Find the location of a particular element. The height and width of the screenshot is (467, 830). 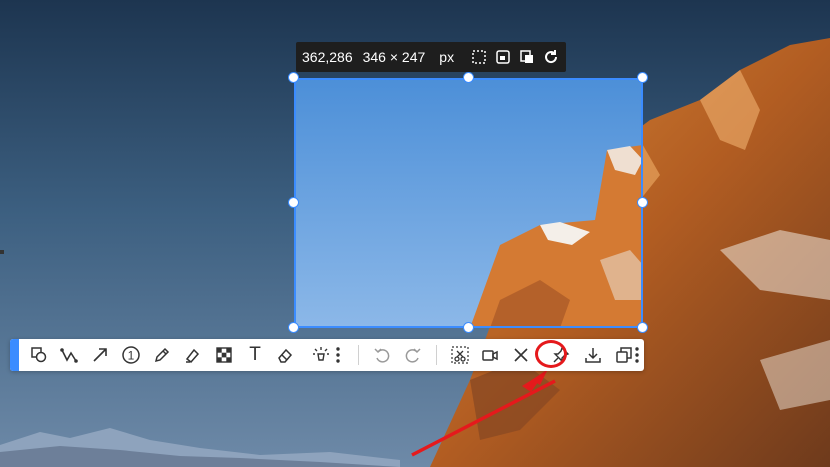

resize-handle-top-center is located at coordinates (468, 77).